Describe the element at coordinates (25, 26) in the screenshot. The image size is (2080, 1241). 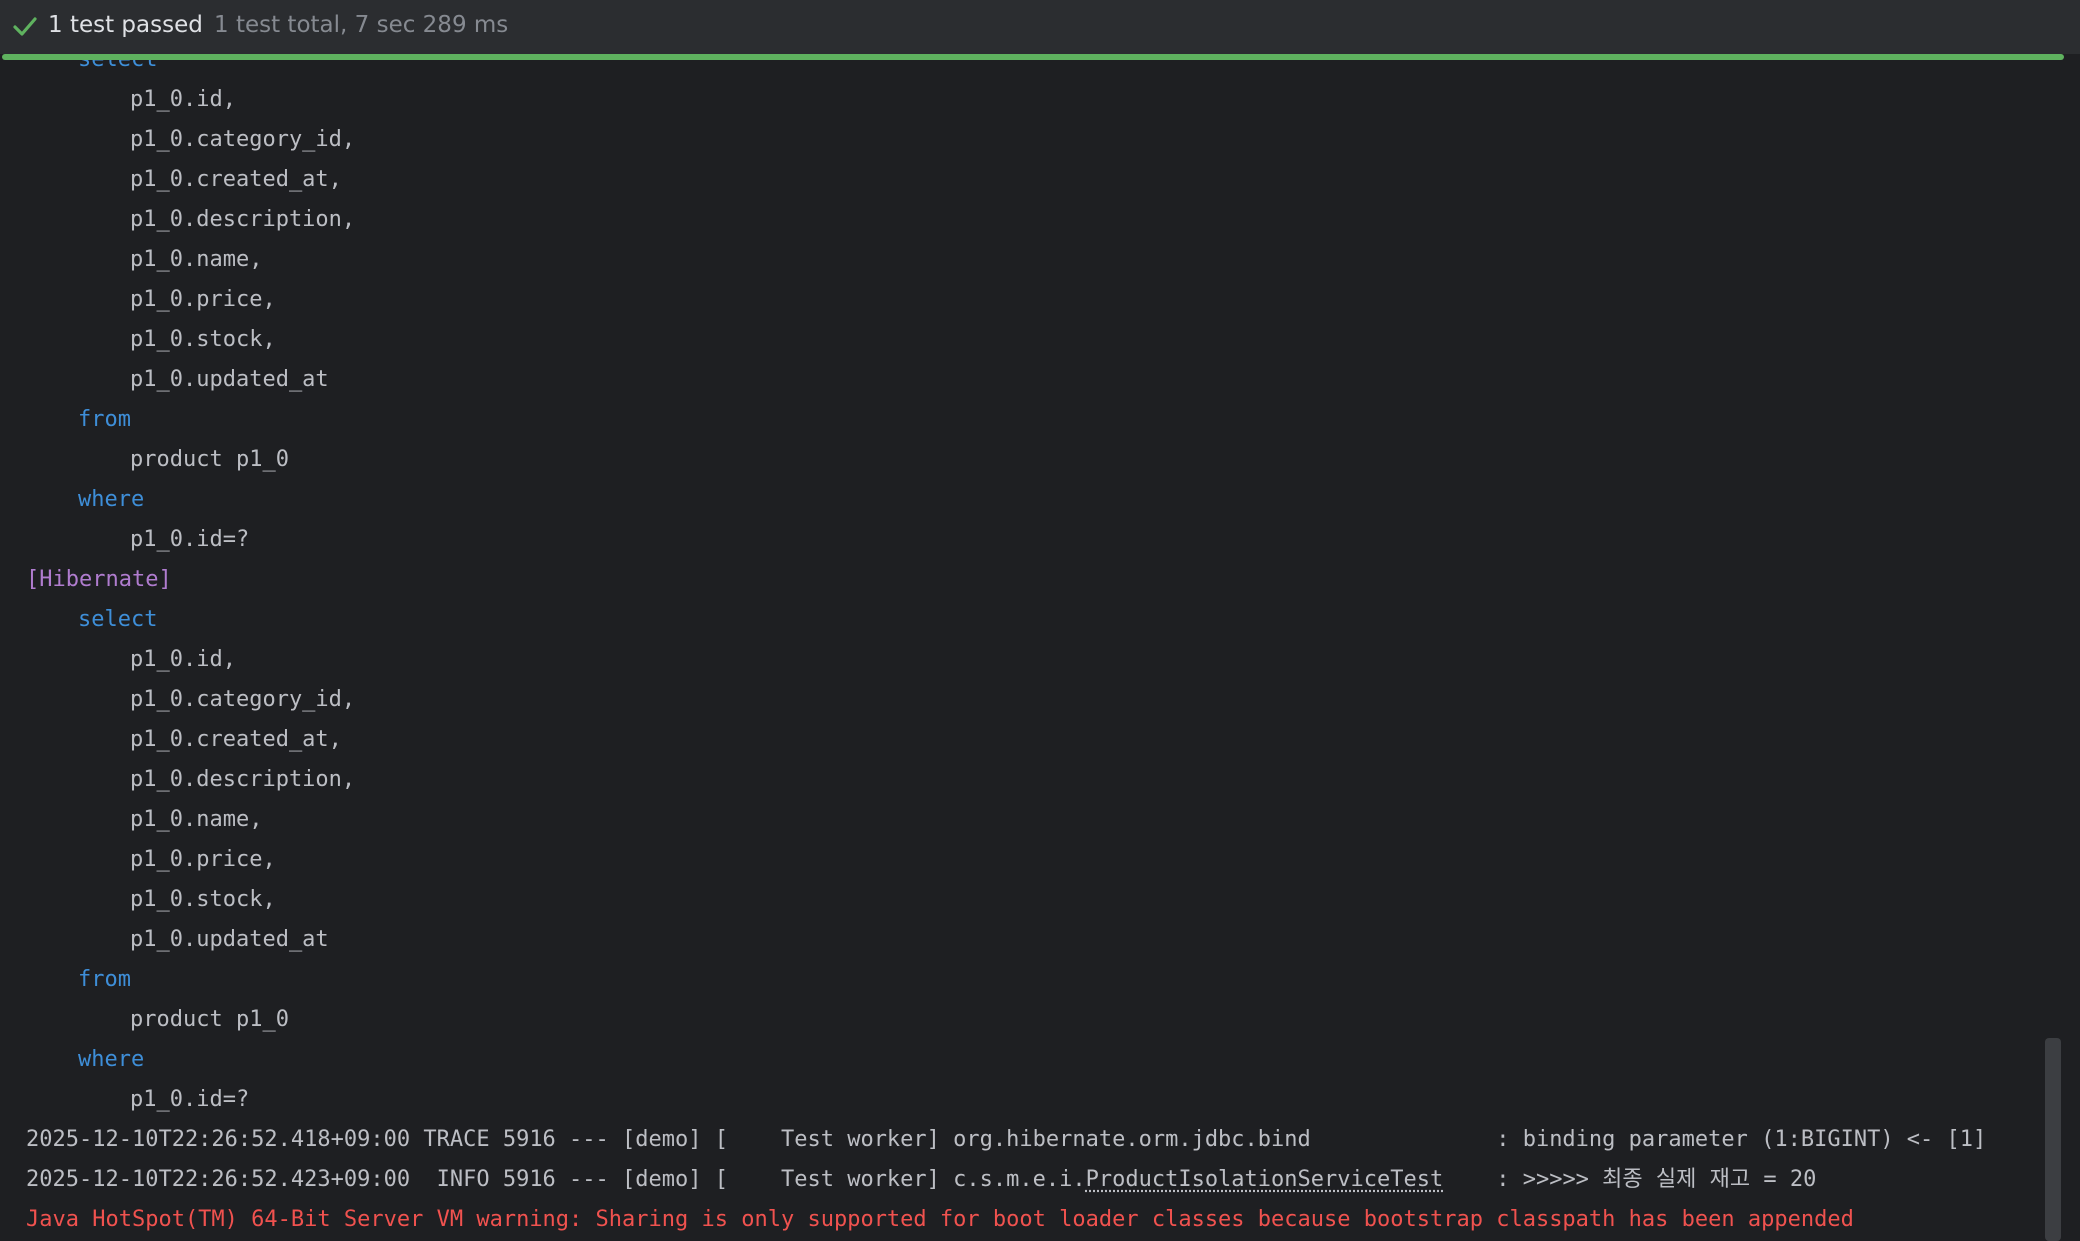
I see `check-icon` at that location.